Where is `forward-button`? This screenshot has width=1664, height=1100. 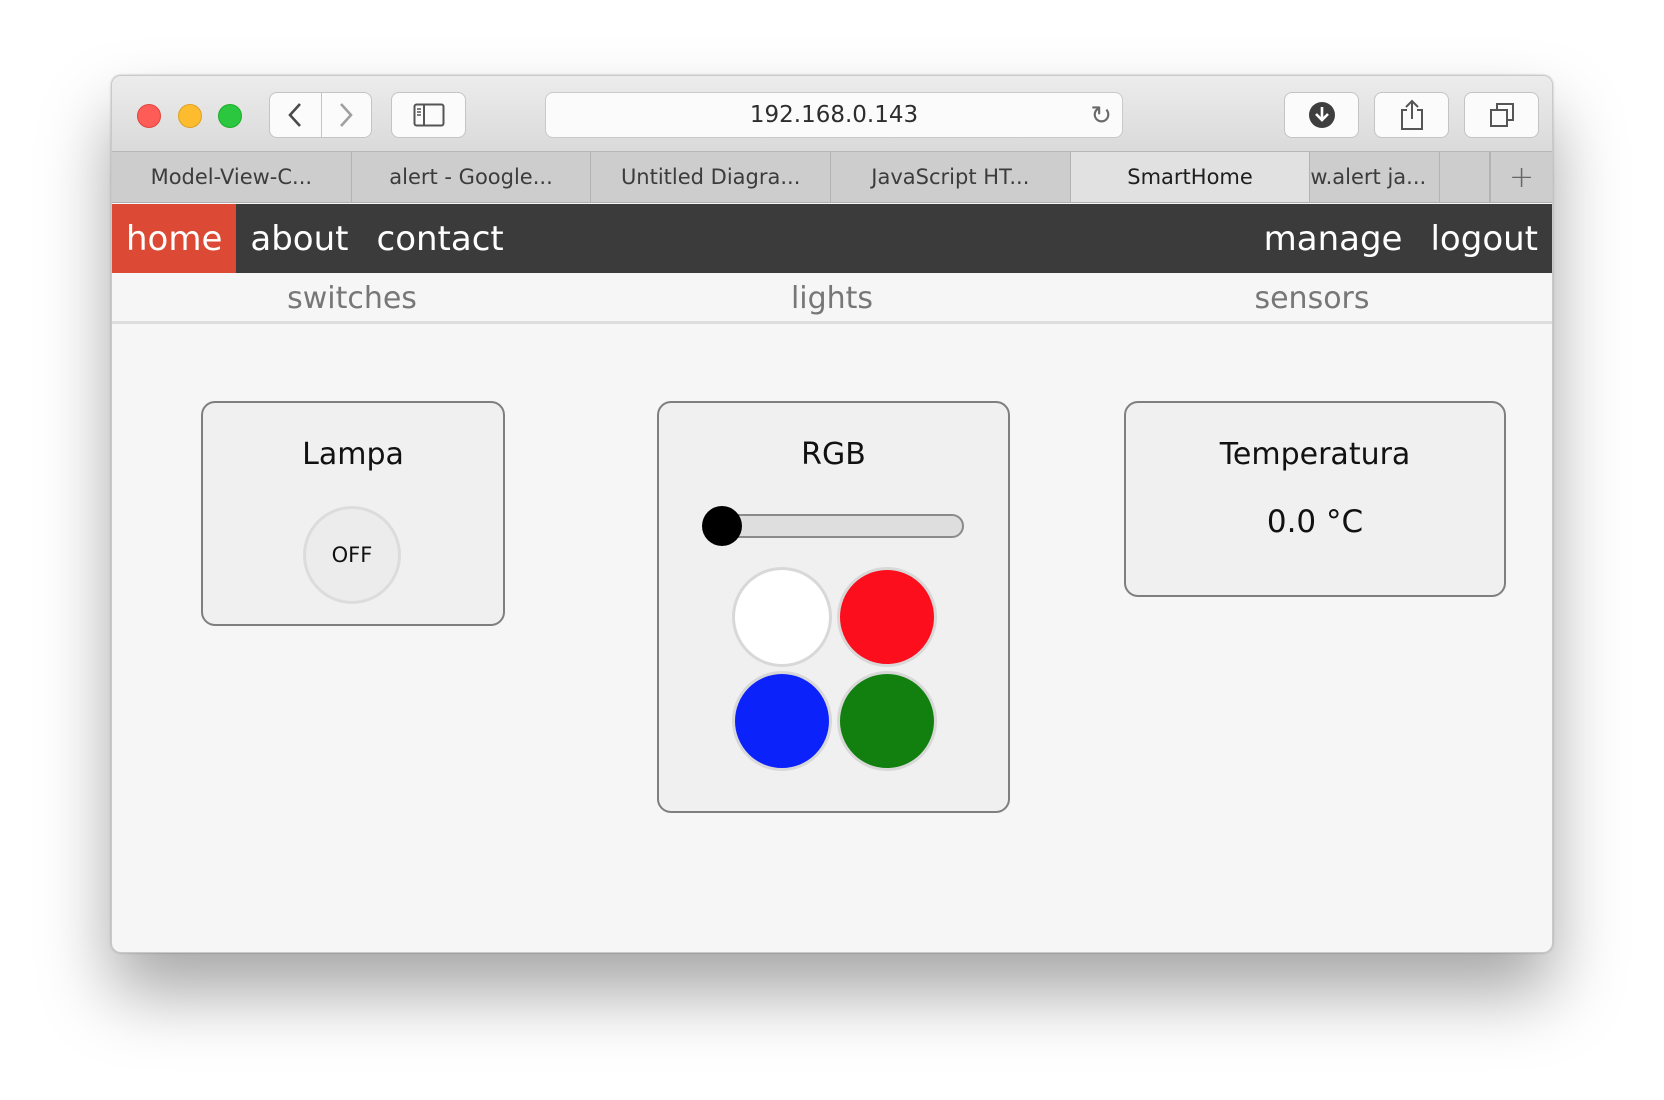 forward-button is located at coordinates (346, 115).